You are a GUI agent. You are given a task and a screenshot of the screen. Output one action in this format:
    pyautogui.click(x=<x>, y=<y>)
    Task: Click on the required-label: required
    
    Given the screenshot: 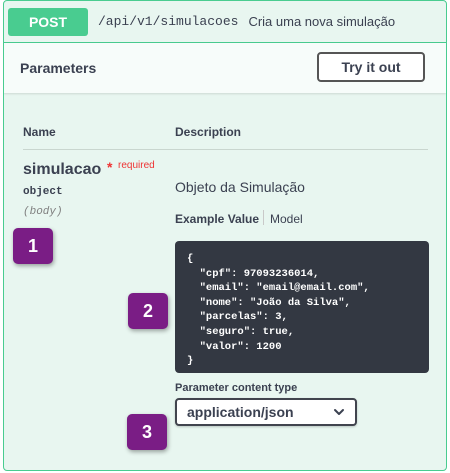 What is the action you would take?
    pyautogui.click(x=136, y=165)
    